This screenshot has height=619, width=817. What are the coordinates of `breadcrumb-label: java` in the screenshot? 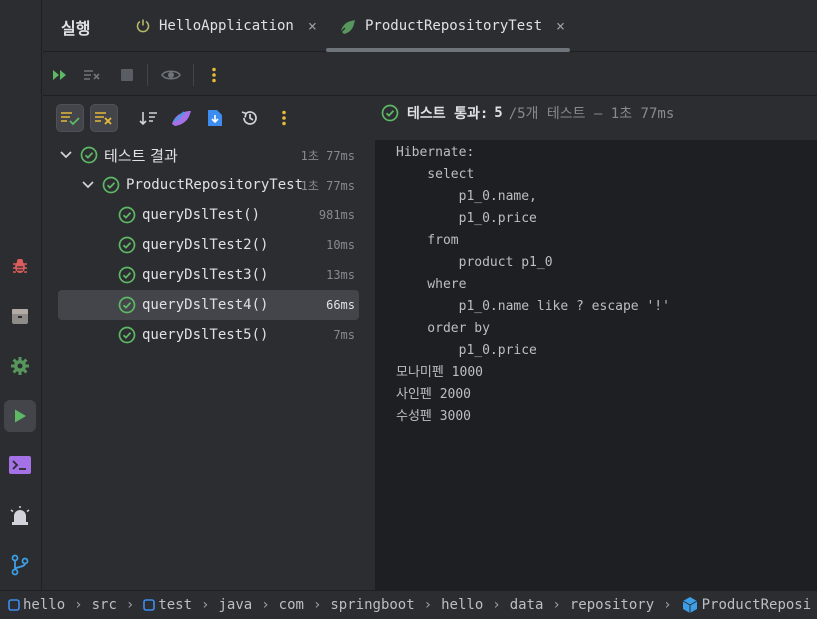 It's located at (235, 605).